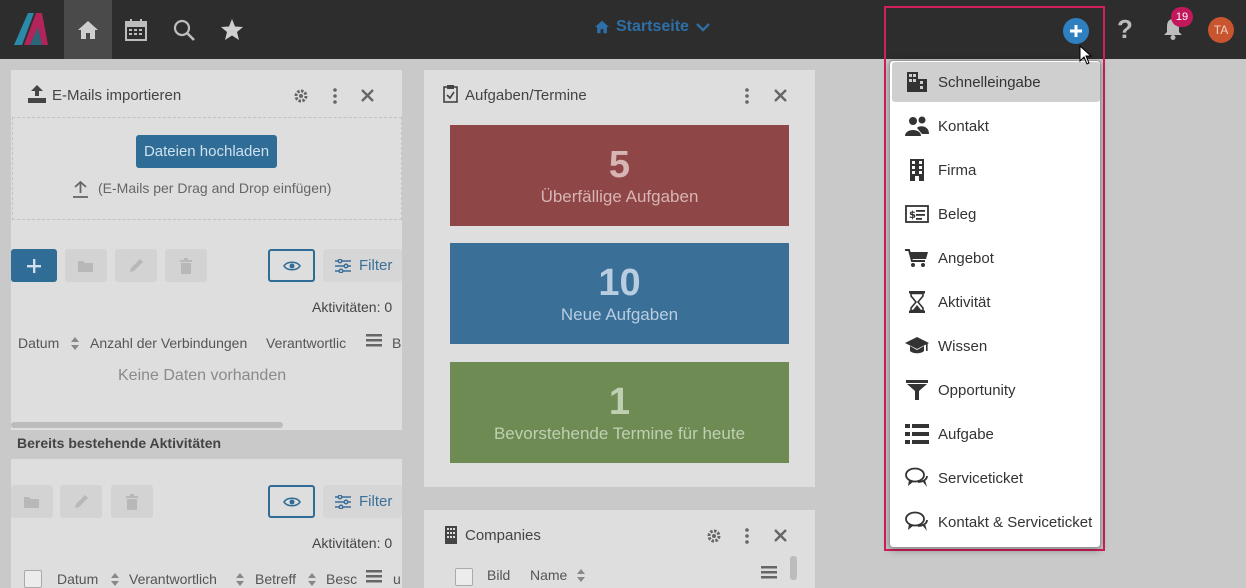 This screenshot has height=588, width=1246. I want to click on building-icon, so click(451, 535).